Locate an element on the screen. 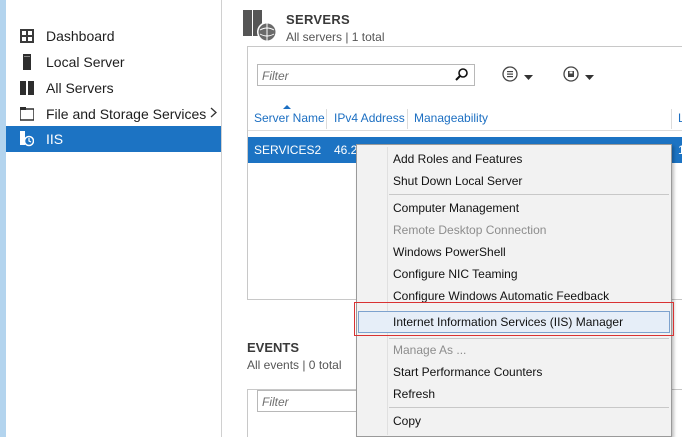 This screenshot has height=437, width=682. servers-group-icon is located at coordinates (260, 27).